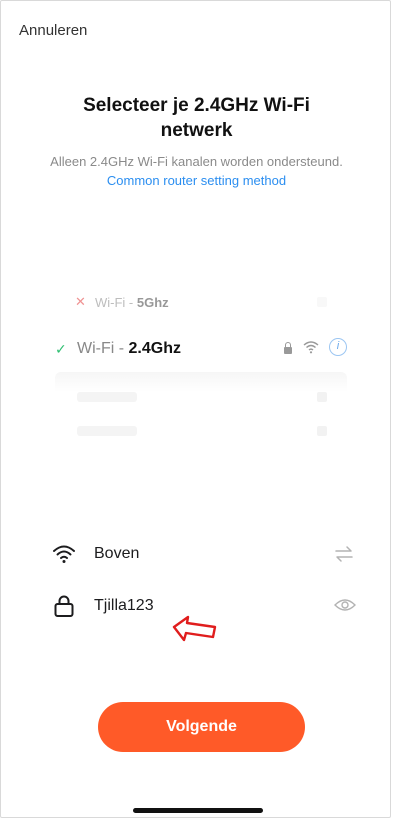 The height and width of the screenshot is (820, 393). What do you see at coordinates (338, 347) in the screenshot?
I see `info-icon: i` at bounding box center [338, 347].